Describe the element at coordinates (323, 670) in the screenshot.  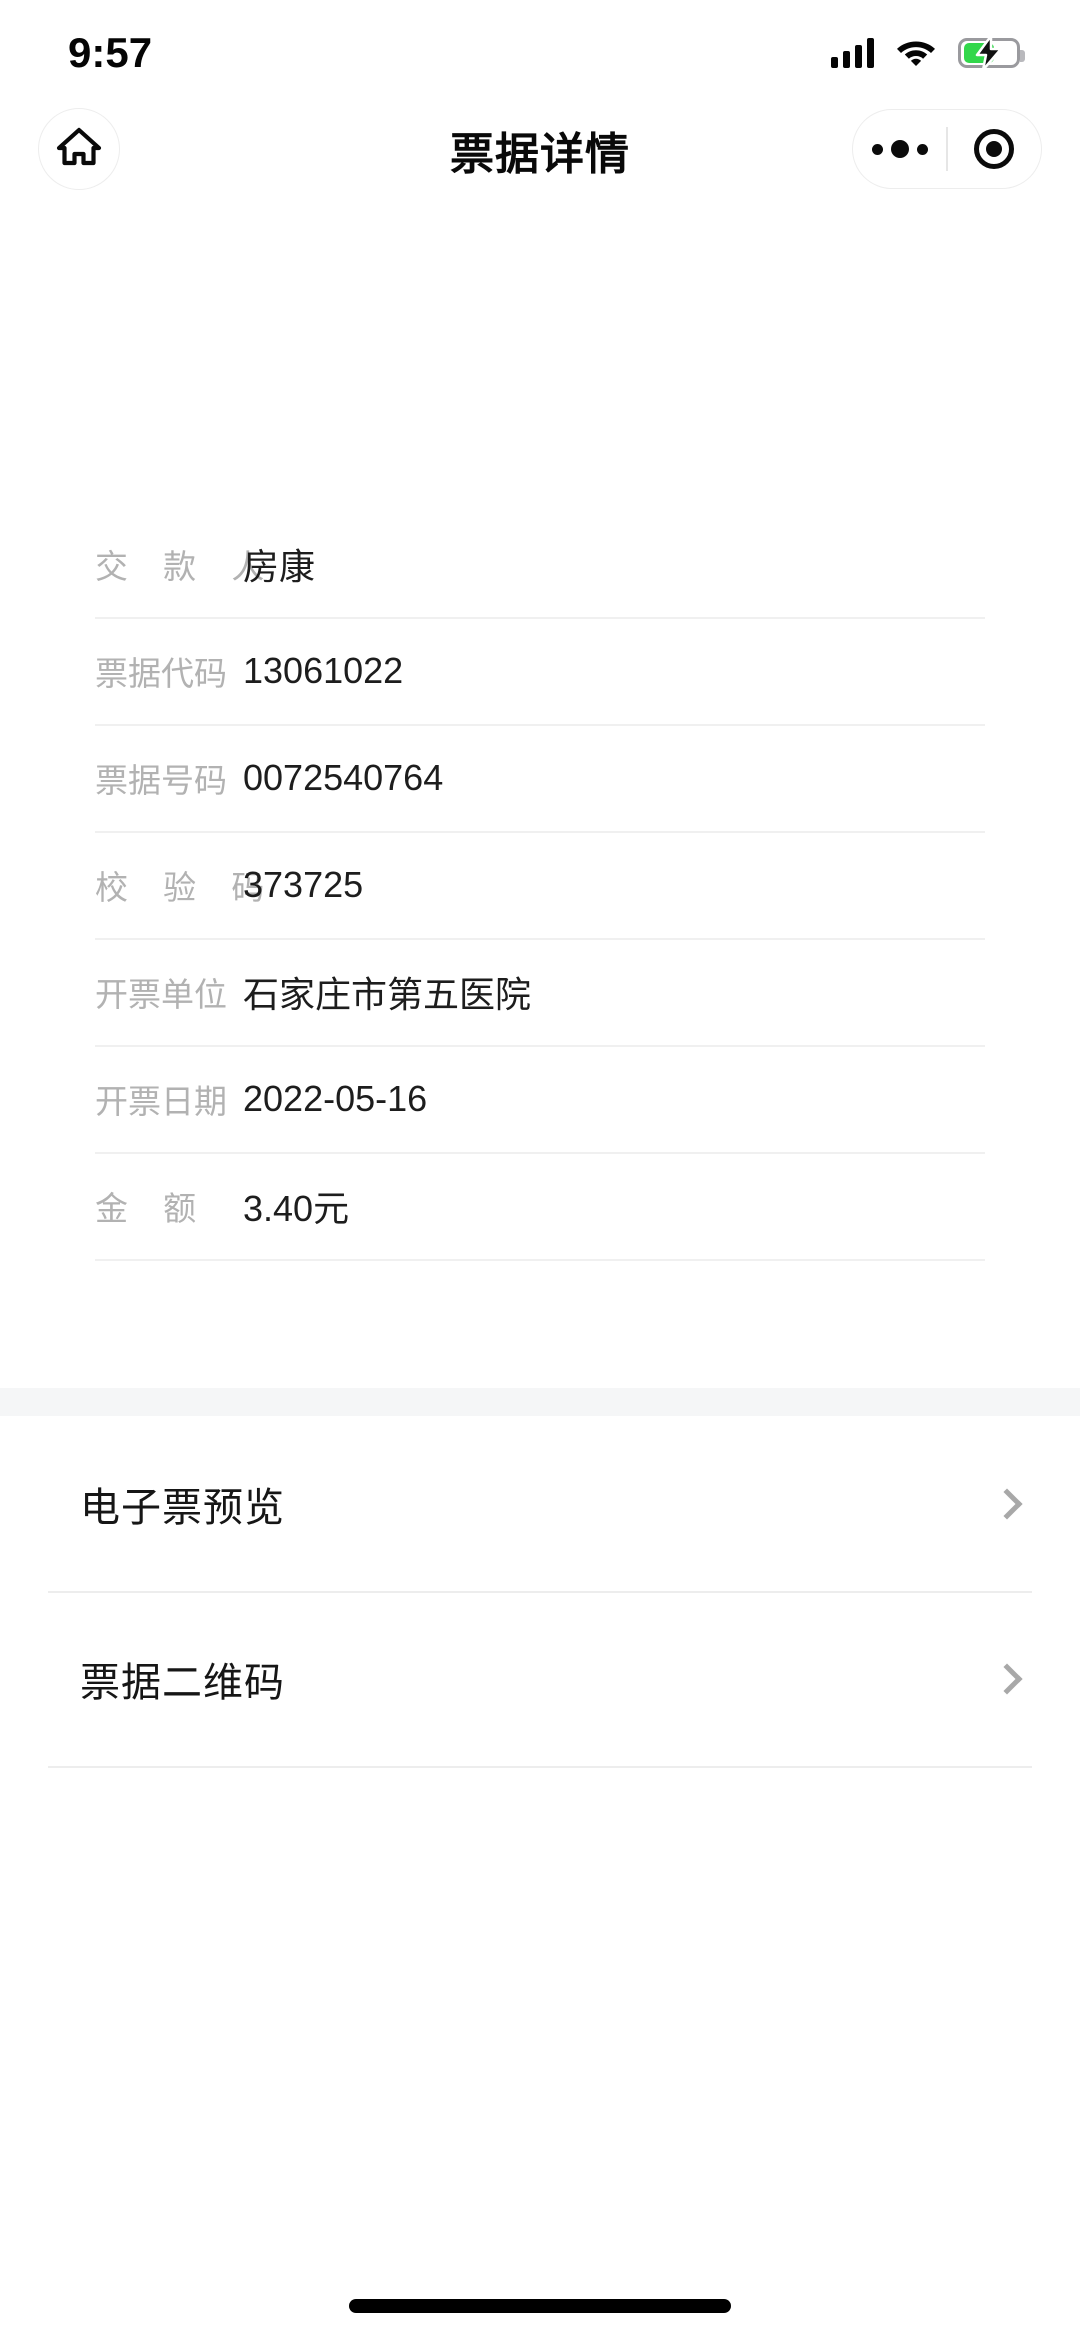
I see `detail-value: 13061022` at that location.